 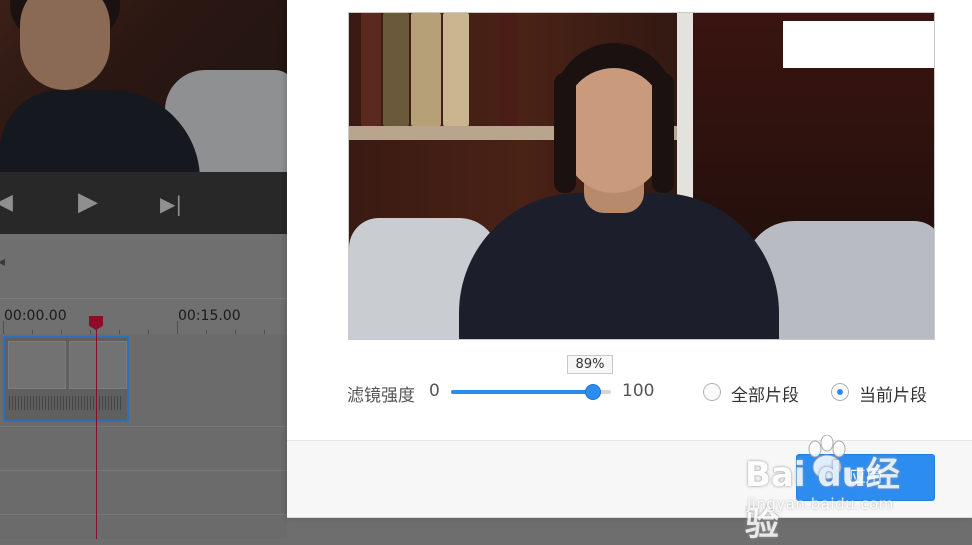 What do you see at coordinates (143, 266) in the screenshot?
I see `timeline-toolbar: ◂` at bounding box center [143, 266].